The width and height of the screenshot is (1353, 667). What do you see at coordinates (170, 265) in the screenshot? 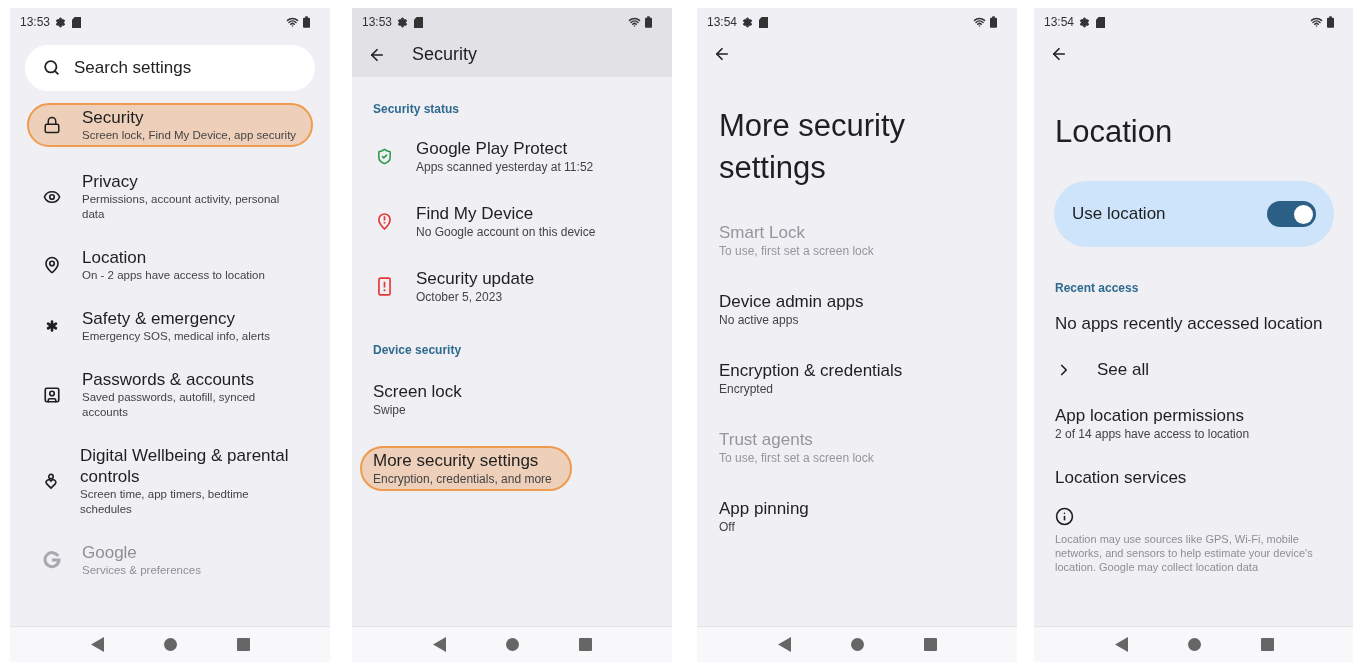
I see `settings-item: Location On - 2 apps have access to location` at bounding box center [170, 265].